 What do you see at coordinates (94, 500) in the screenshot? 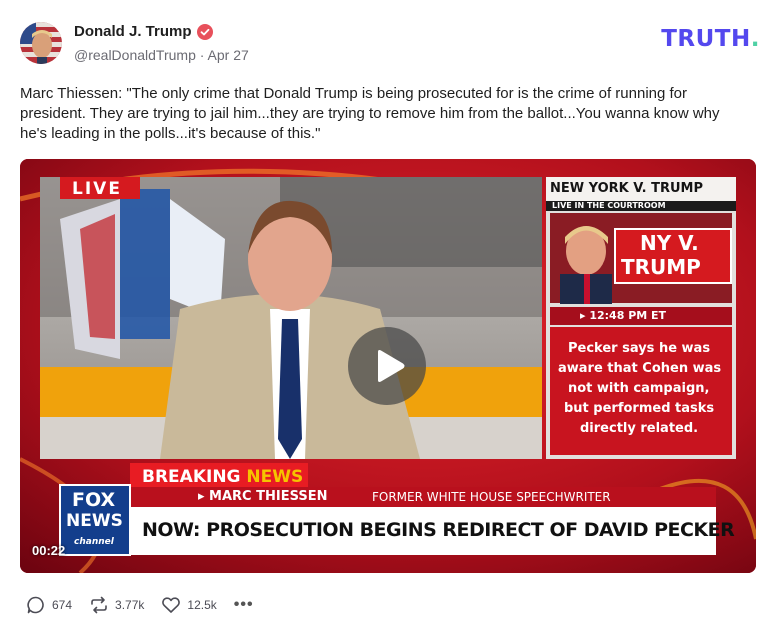
I see `network-logo-1: FOX` at bounding box center [94, 500].